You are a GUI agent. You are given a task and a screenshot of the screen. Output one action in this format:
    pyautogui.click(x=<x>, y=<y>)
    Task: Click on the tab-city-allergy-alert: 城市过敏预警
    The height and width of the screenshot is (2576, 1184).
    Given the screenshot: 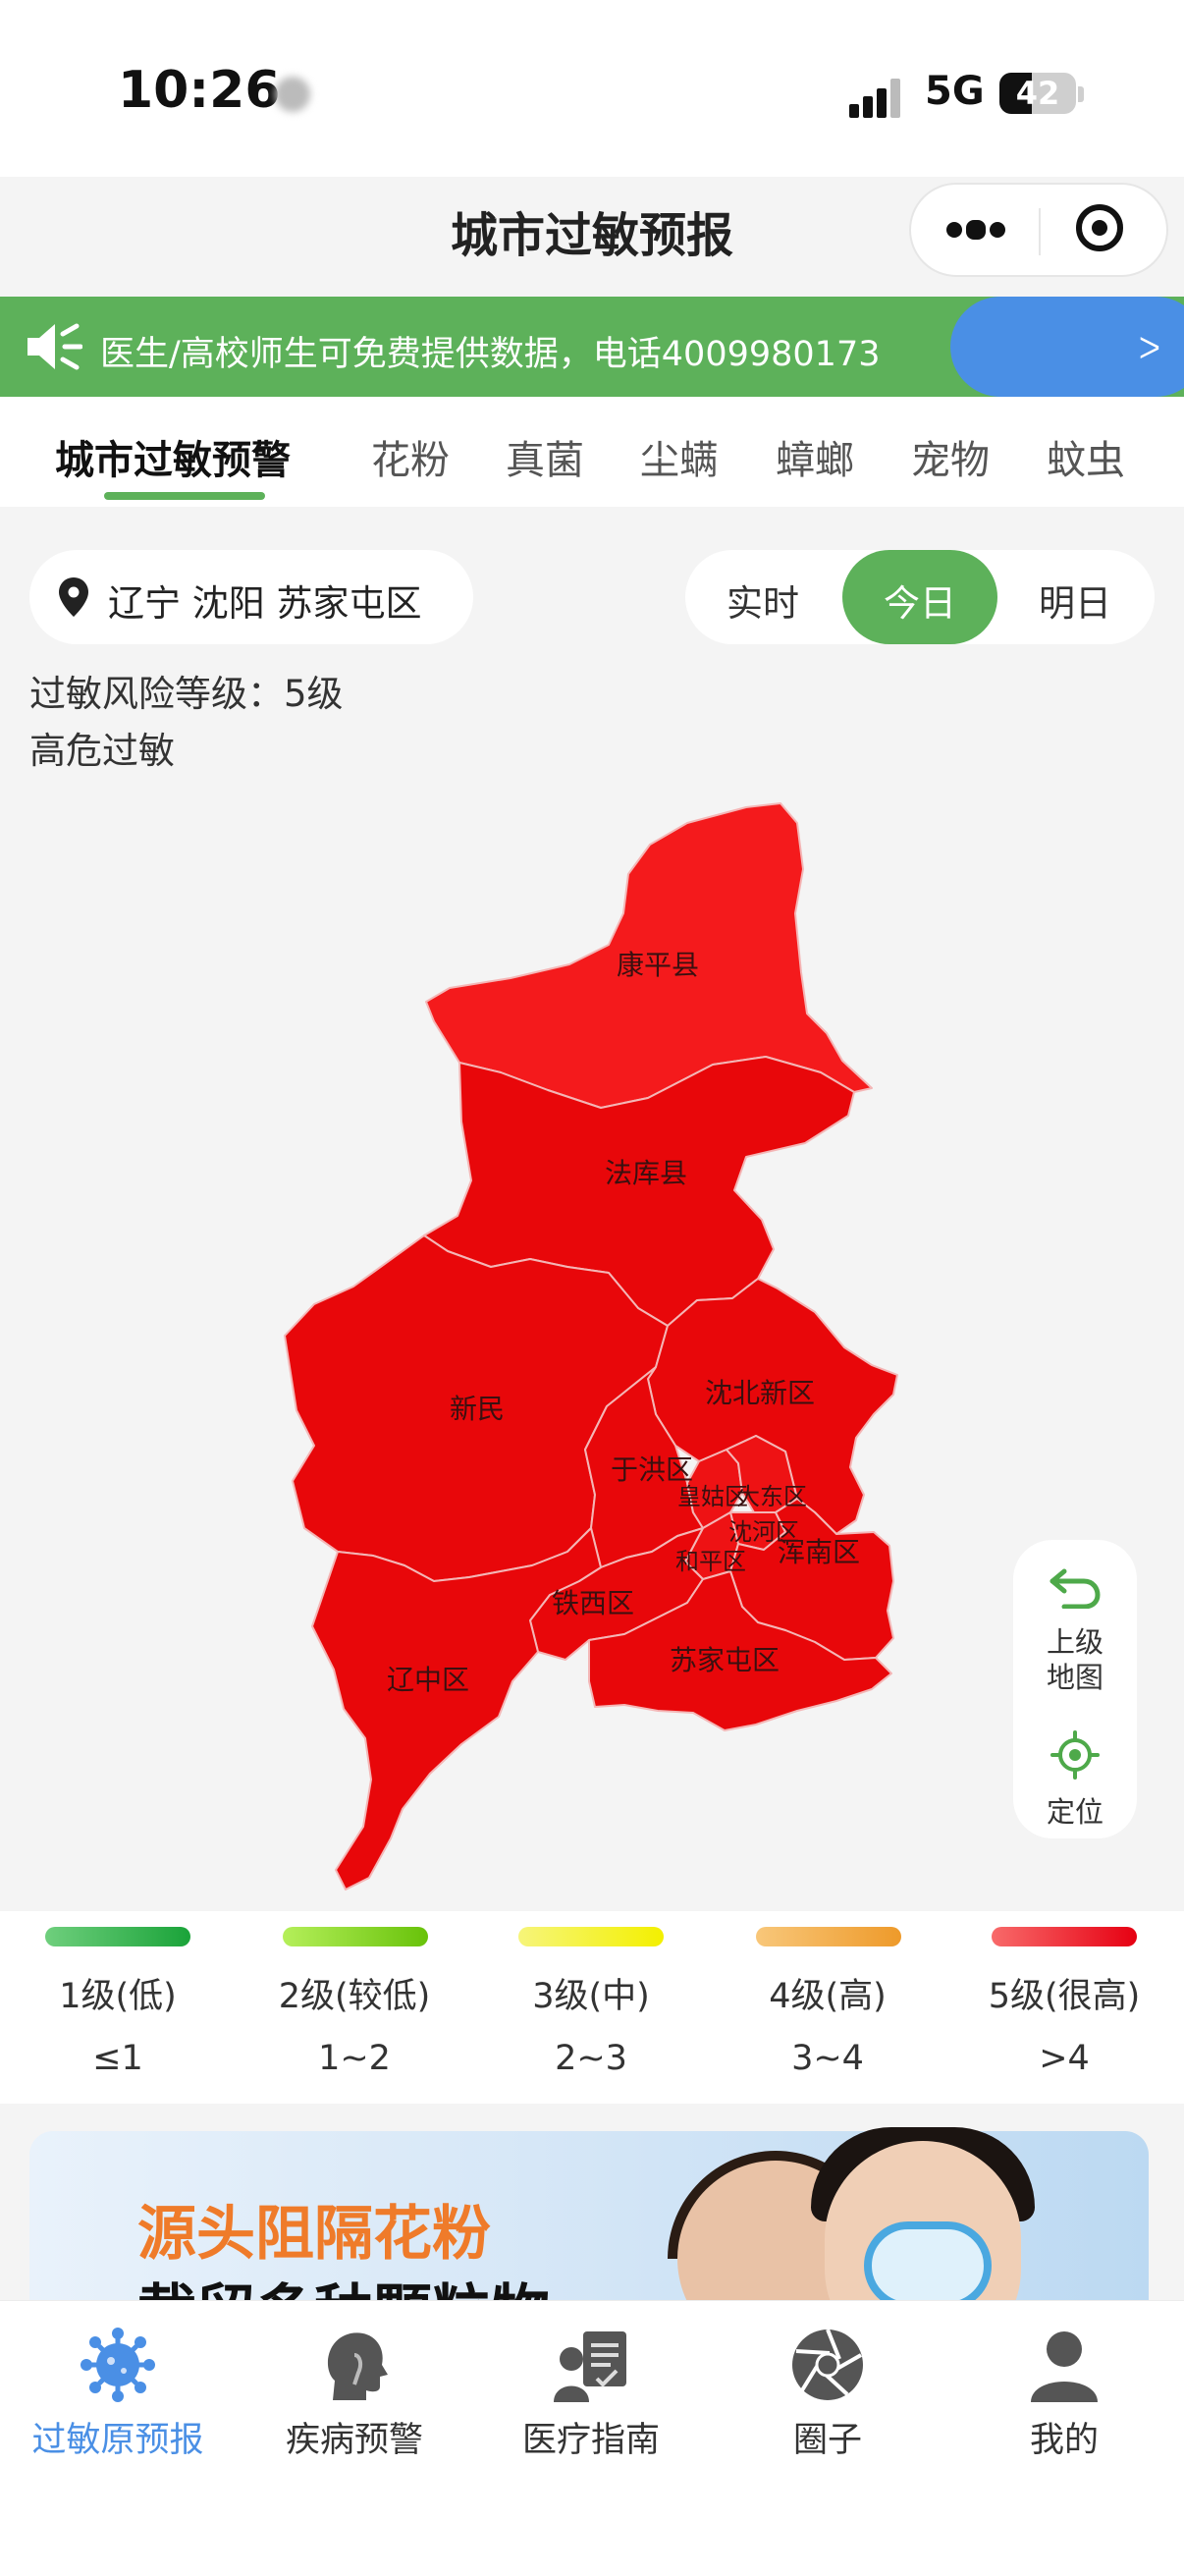 What is the action you would take?
    pyautogui.click(x=173, y=456)
    